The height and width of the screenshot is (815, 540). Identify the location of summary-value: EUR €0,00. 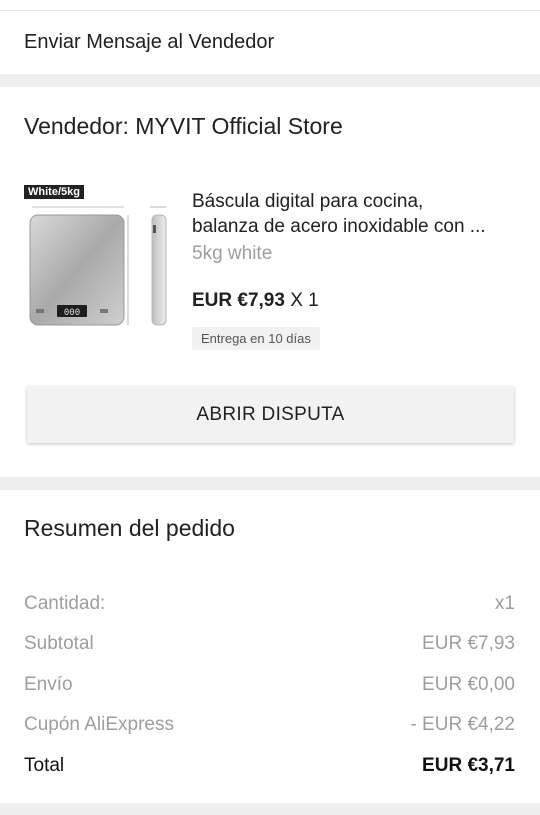
(468, 684).